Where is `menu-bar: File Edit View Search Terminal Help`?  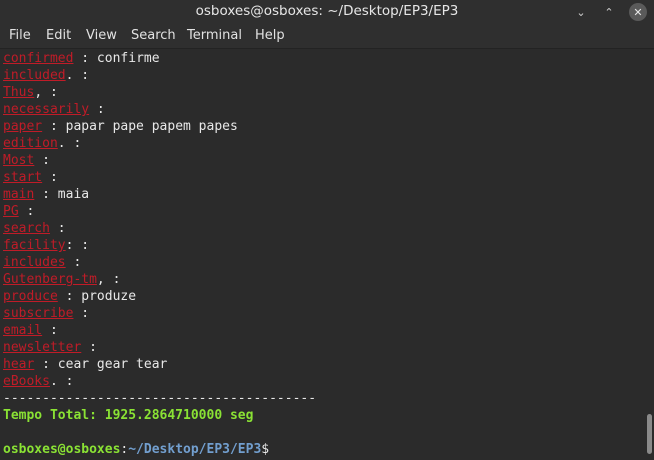
menu-bar: File Edit View Search Terminal Help is located at coordinates (327, 36).